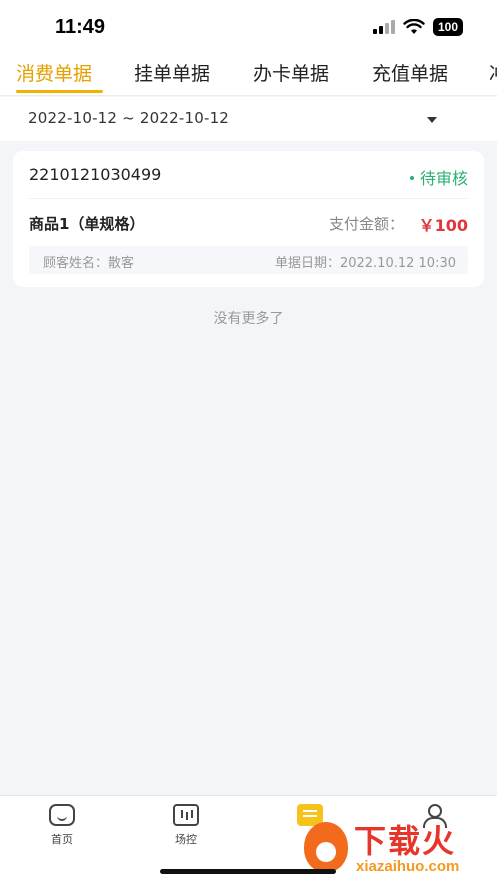  What do you see at coordinates (365, 263) in the screenshot?
I see `document-date: 单据日期：2022.10.12 10:30` at bounding box center [365, 263].